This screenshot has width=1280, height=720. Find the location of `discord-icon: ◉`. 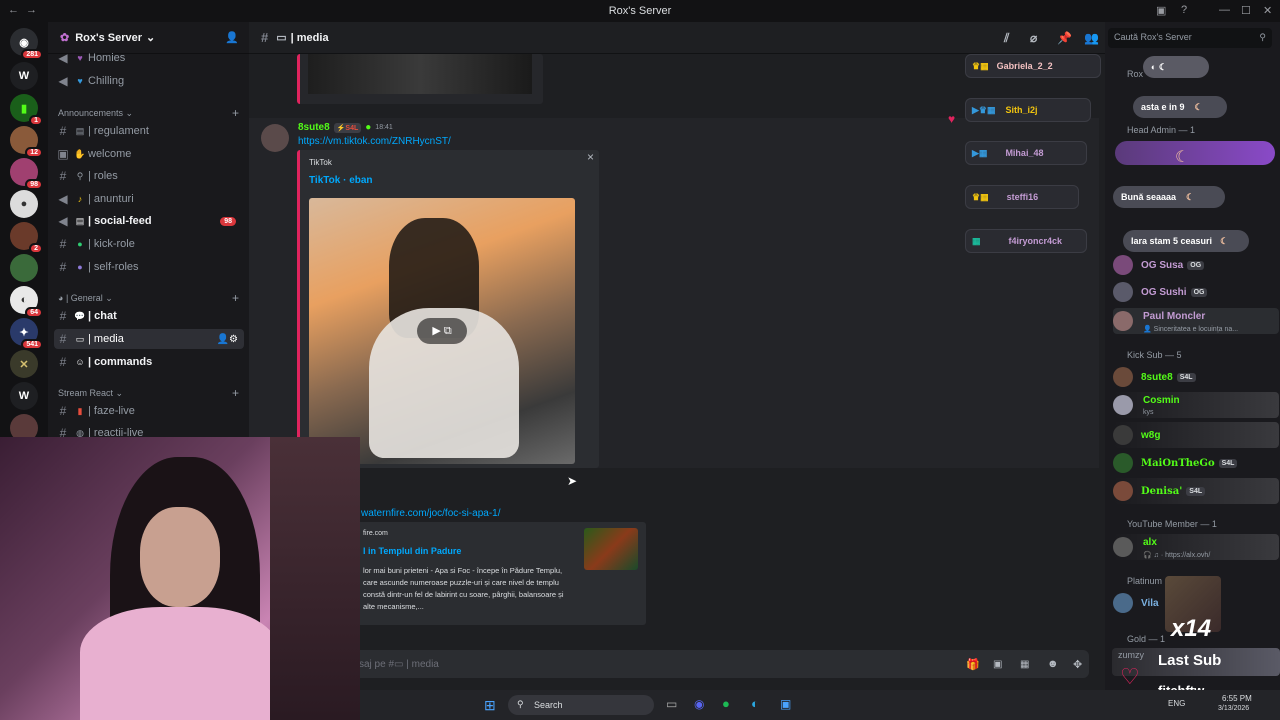

discord-icon: ◉ is located at coordinates (699, 704).